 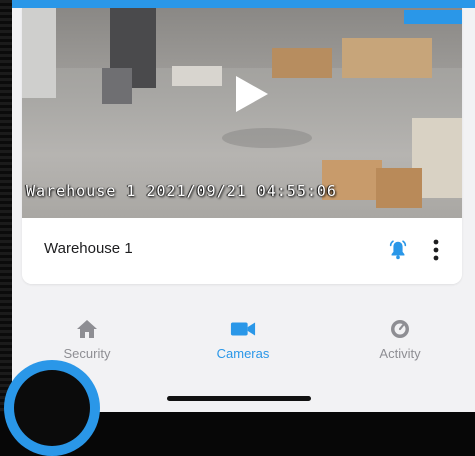 I want to click on notification-bell-button, so click(x=398, y=250).